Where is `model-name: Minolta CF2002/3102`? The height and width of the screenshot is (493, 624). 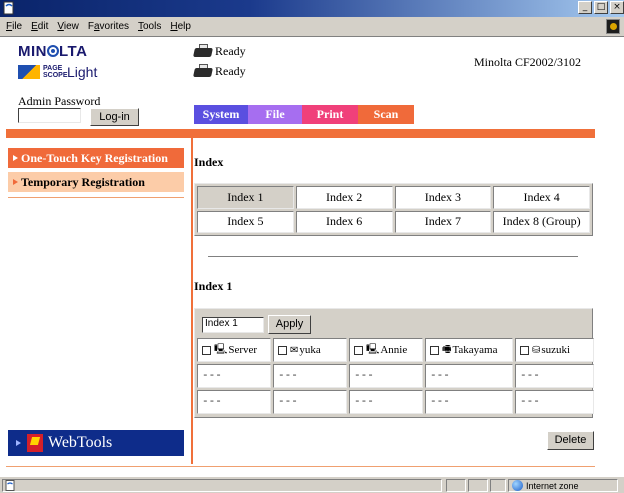
model-name: Minolta CF2002/3102 is located at coordinates (528, 62).